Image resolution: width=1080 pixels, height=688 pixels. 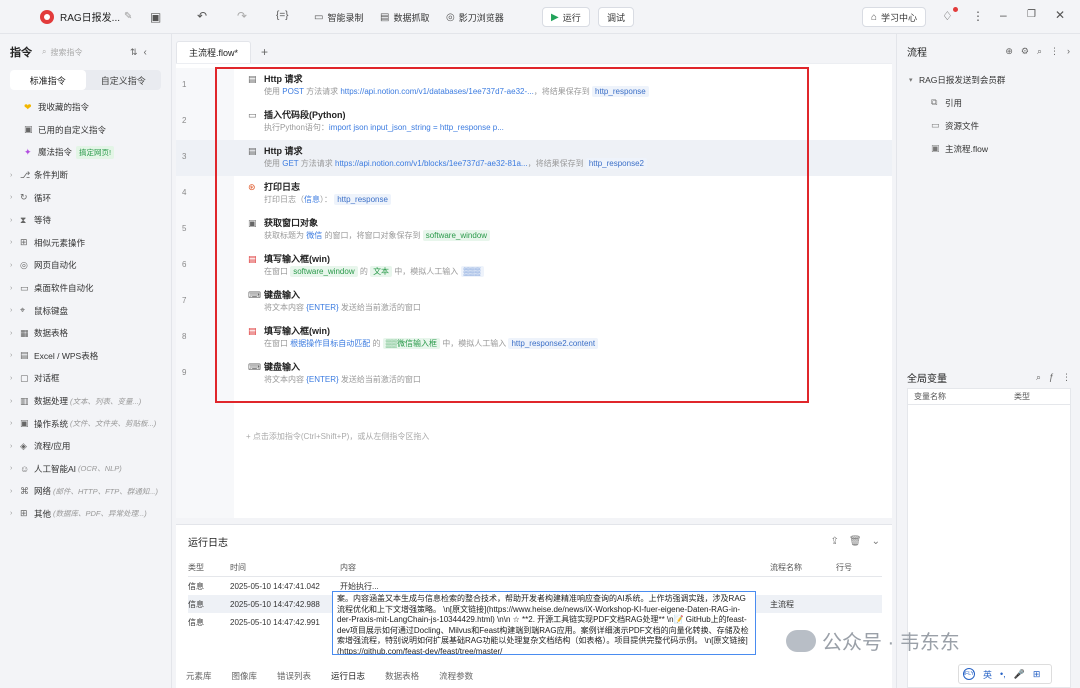 I want to click on microphone-icon: 🎤, so click(x=1019, y=674).